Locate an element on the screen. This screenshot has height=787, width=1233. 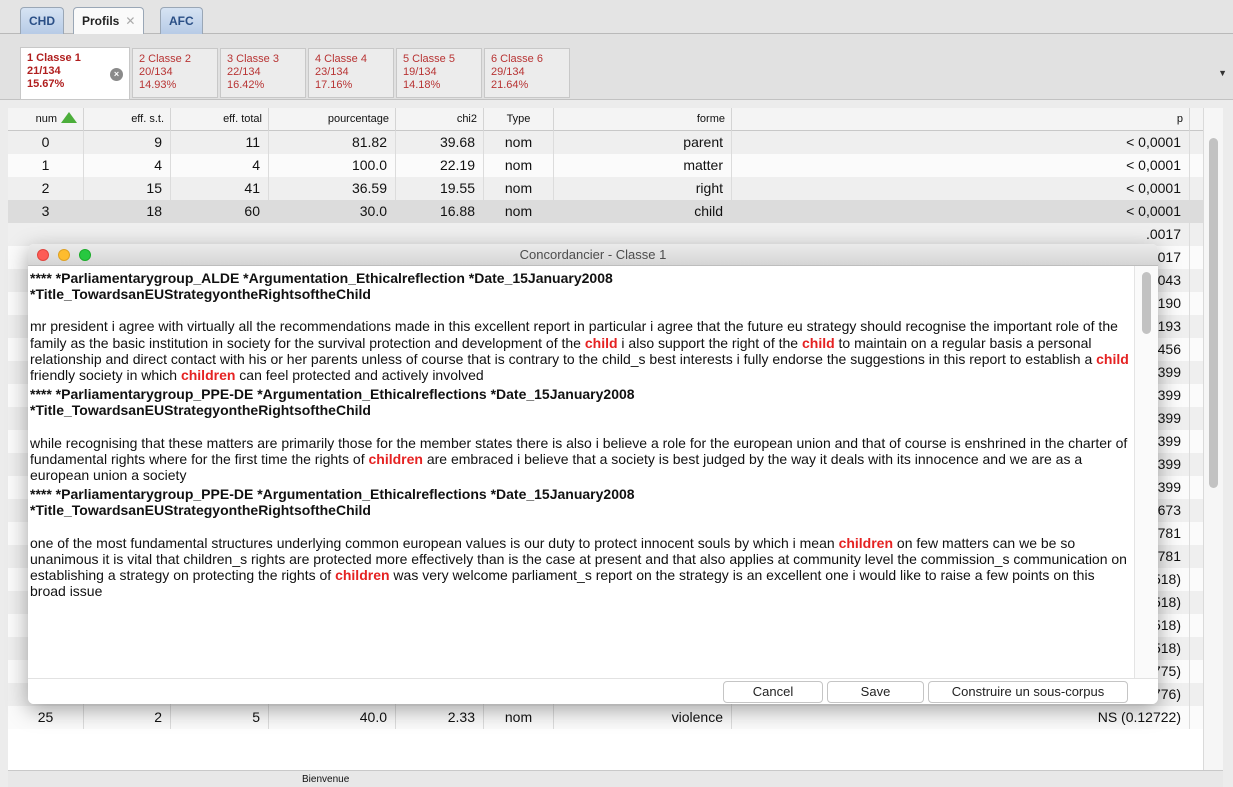
table-cell: 81.82 is located at coordinates (332, 142).